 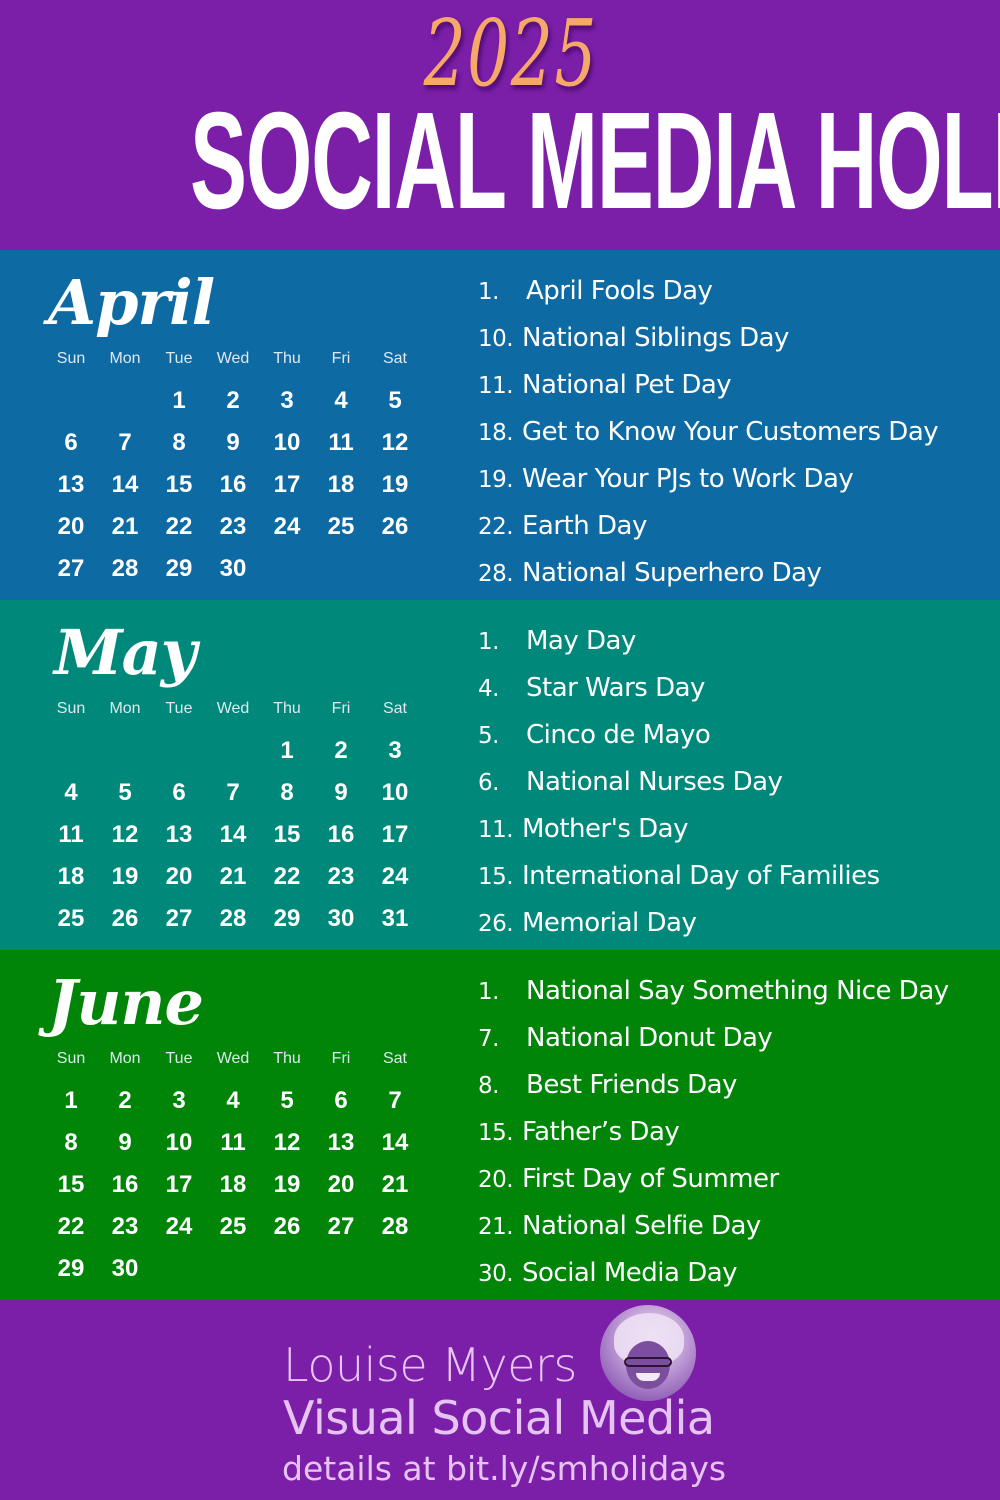 I want to click on holiday-name: First Day of Summer, so click(x=650, y=1179).